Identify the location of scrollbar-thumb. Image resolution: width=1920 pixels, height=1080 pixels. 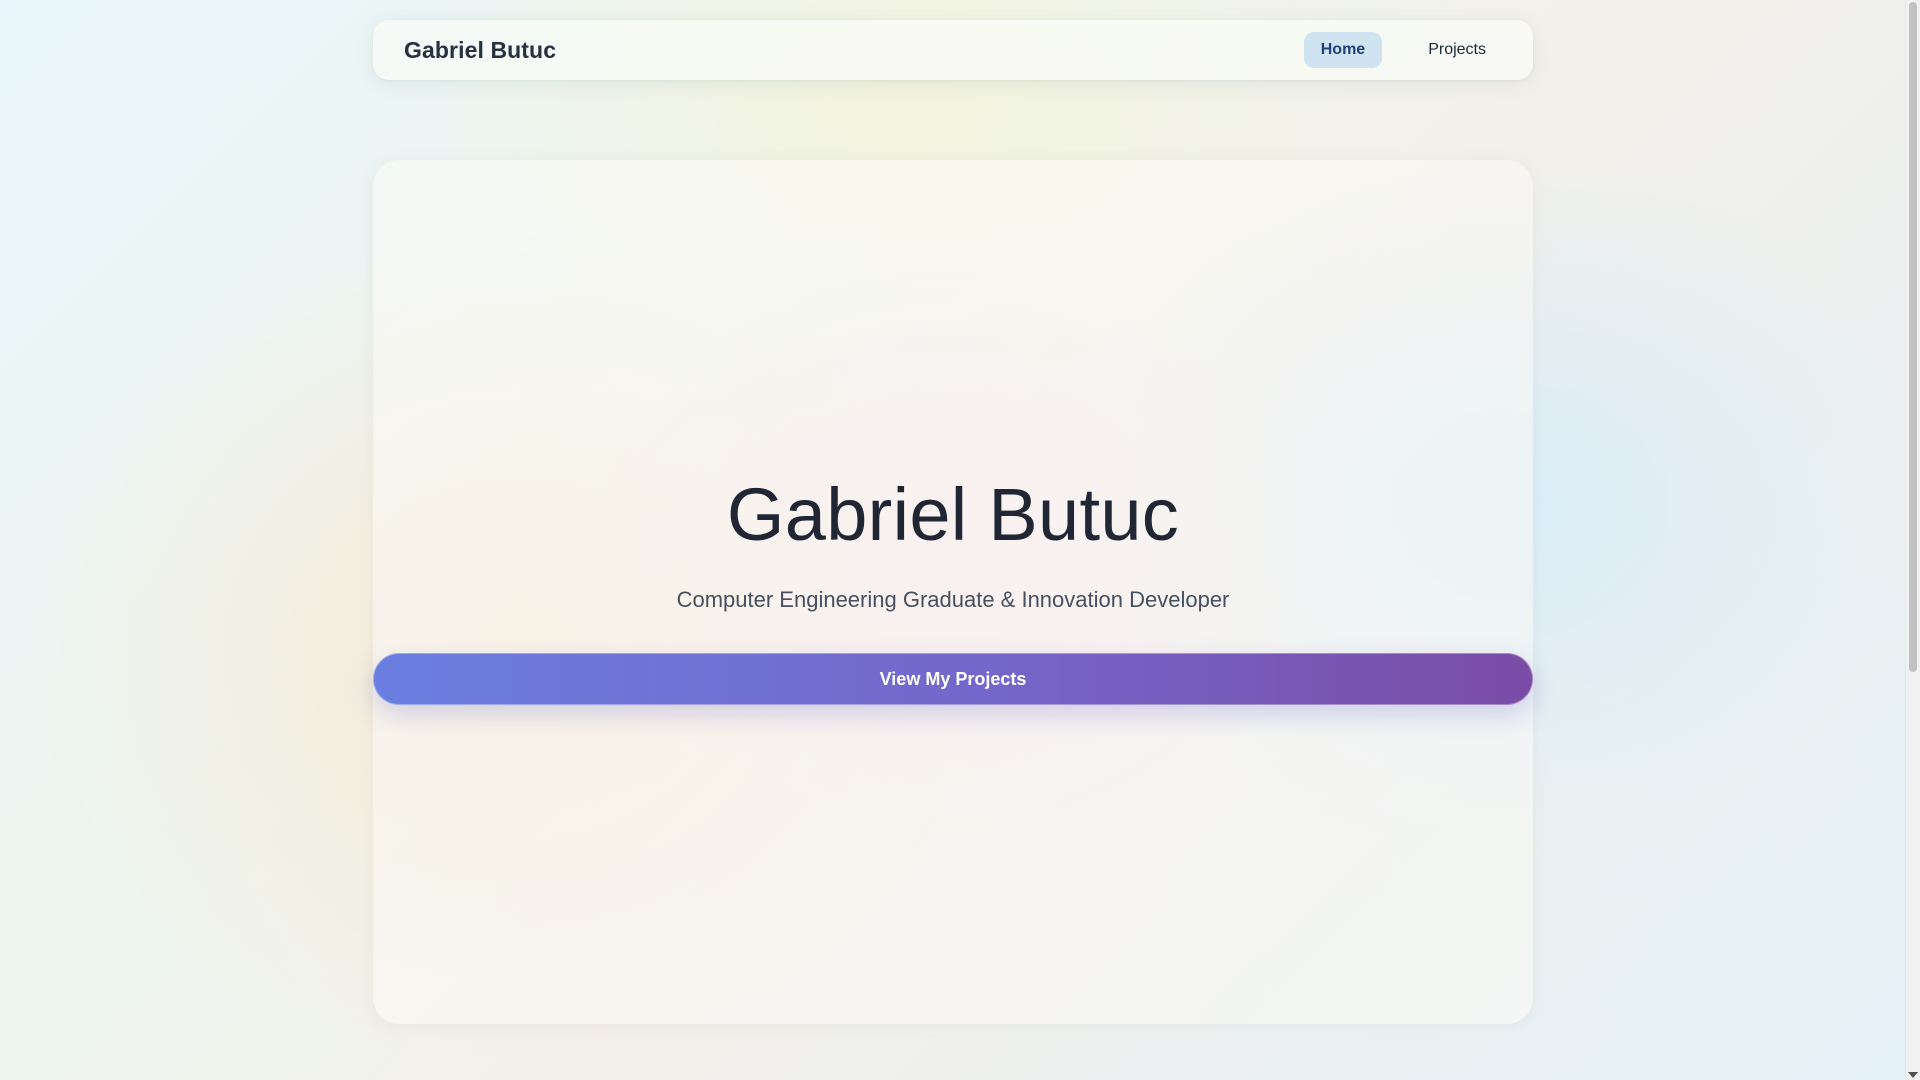
(1913, 337).